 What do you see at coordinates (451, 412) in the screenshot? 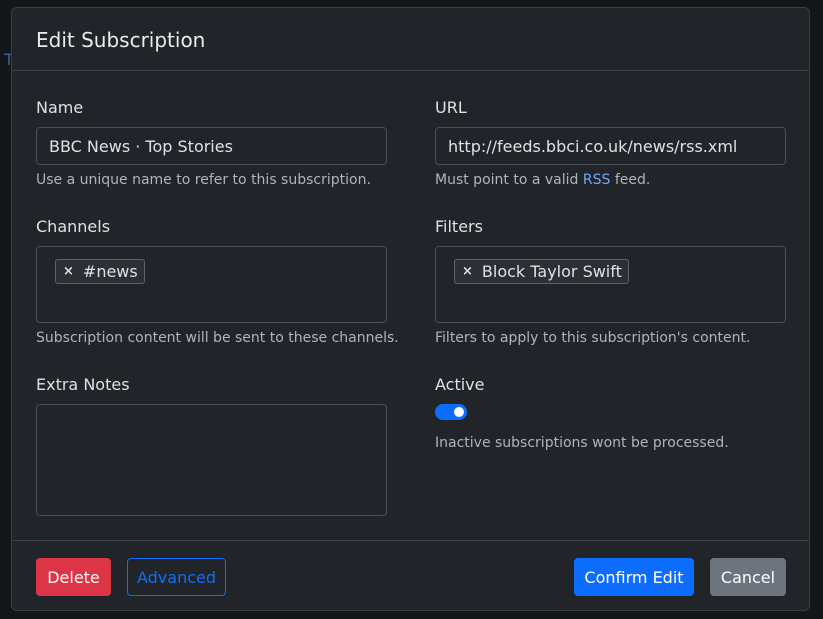
I see `active-toggle` at bounding box center [451, 412].